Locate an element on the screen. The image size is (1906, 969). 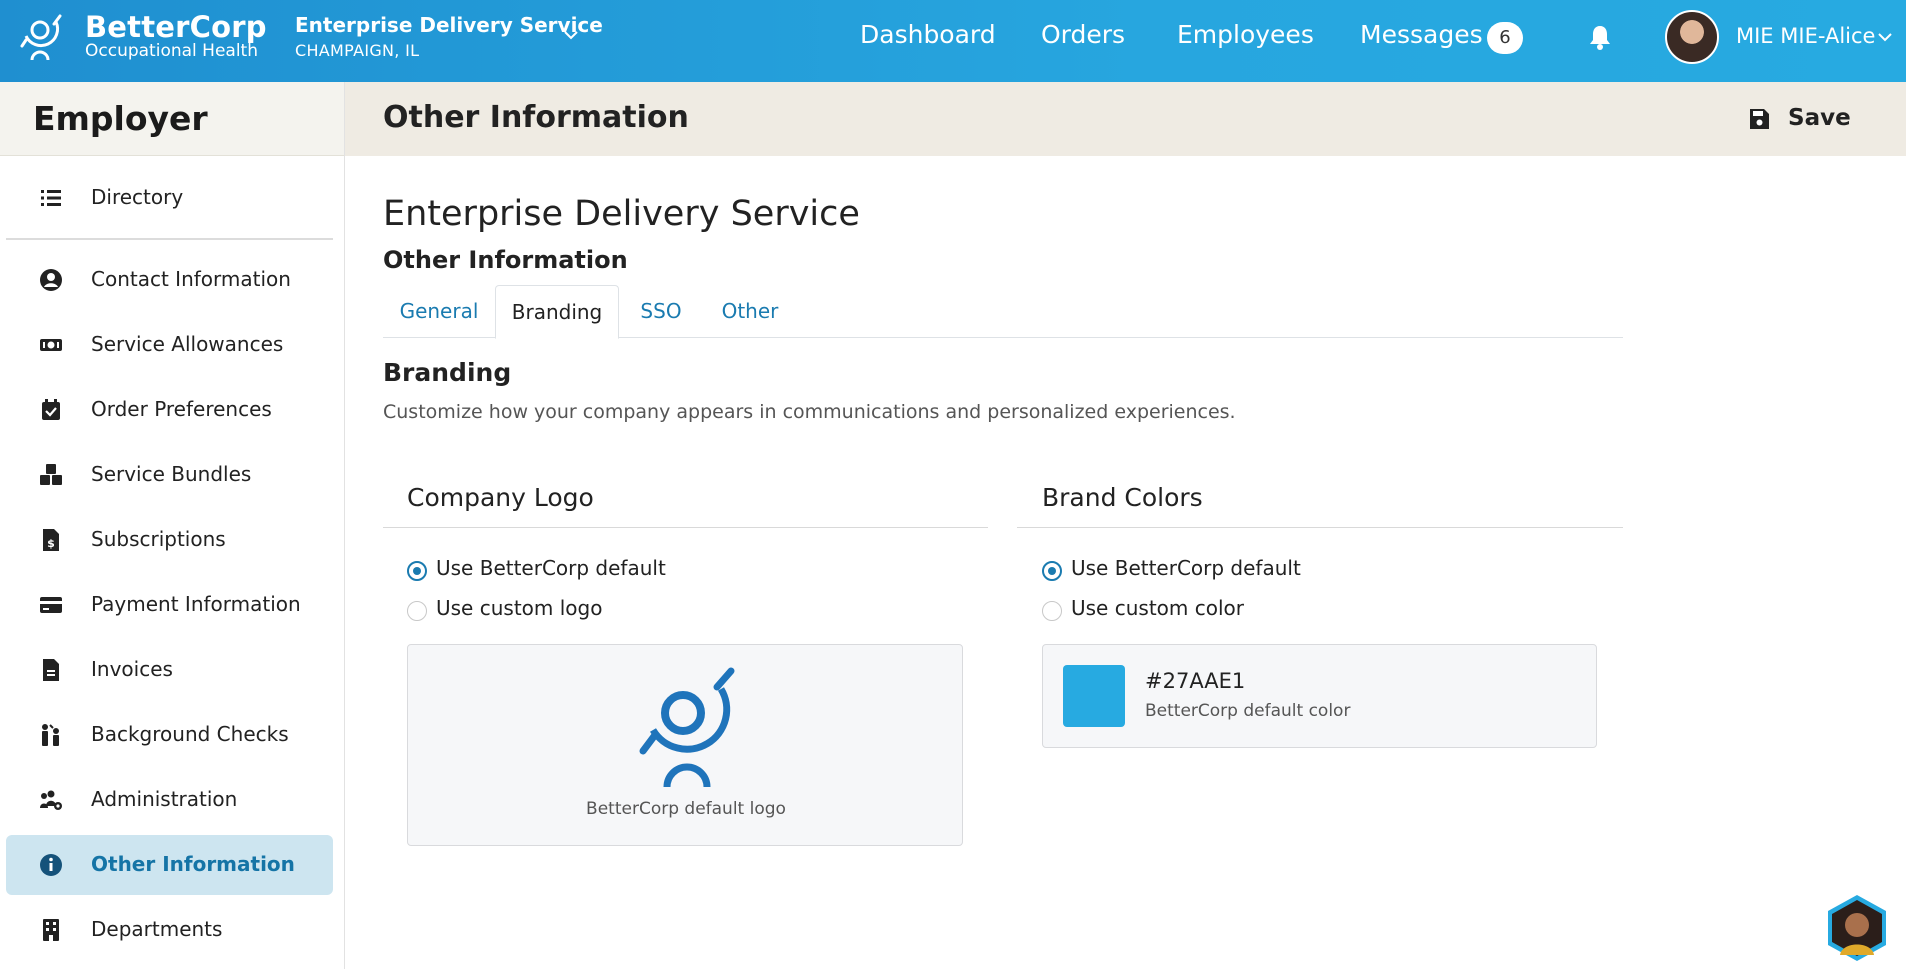
sidebar-item-subscriptions: $ Subscriptions is located at coordinates (169, 540).